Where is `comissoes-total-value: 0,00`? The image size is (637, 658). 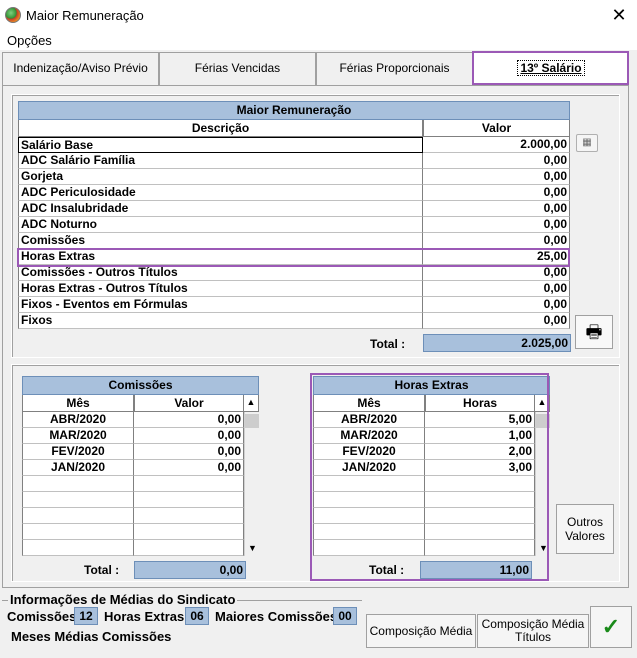
comissoes-total-value: 0,00 is located at coordinates (190, 570).